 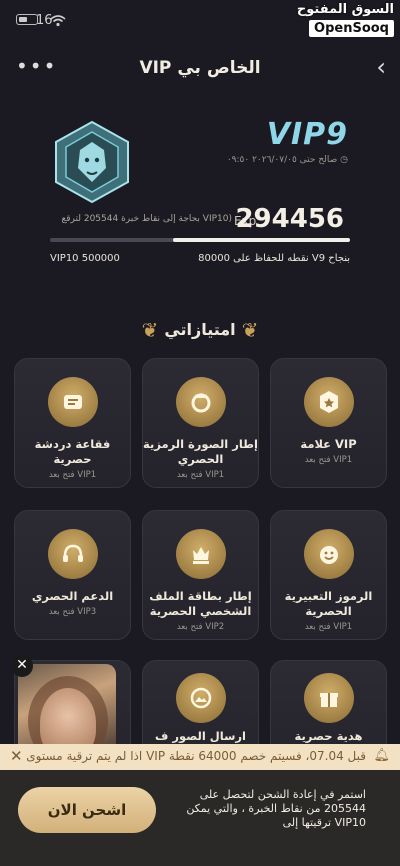 I want to click on recharge-now-button: اشحن الان, so click(x=87, y=810).